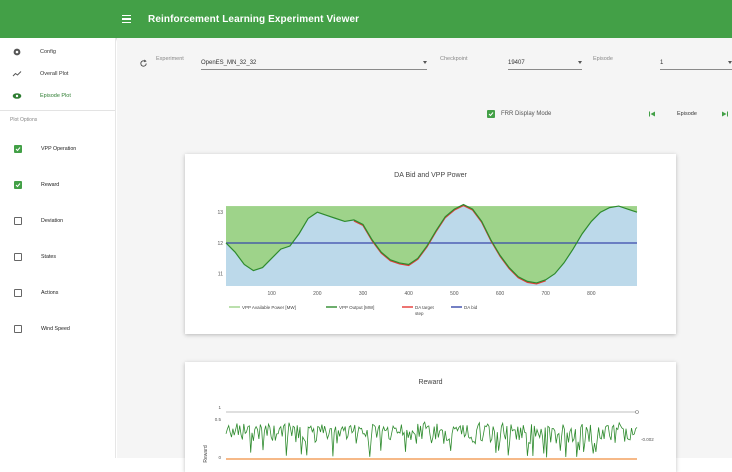 The image size is (732, 472). What do you see at coordinates (206, 453) in the screenshot?
I see `reward-y-axis-label: Reward` at bounding box center [206, 453].